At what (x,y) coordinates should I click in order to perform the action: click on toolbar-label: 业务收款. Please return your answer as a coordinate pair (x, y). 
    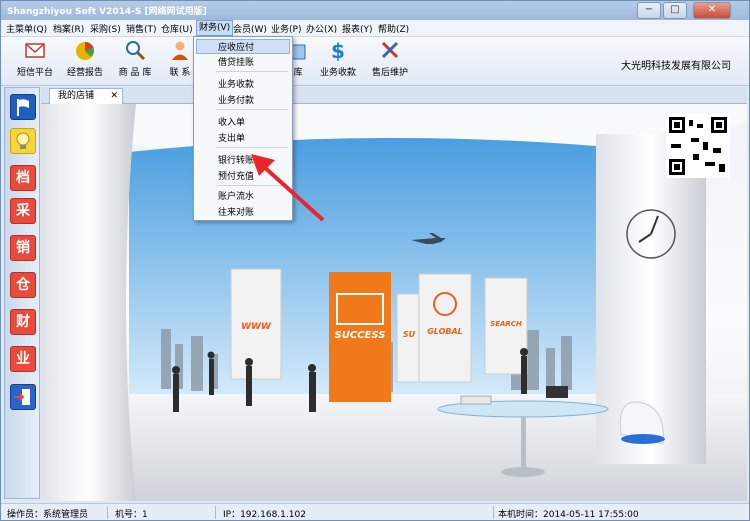
    Looking at the image, I should click on (337, 73).